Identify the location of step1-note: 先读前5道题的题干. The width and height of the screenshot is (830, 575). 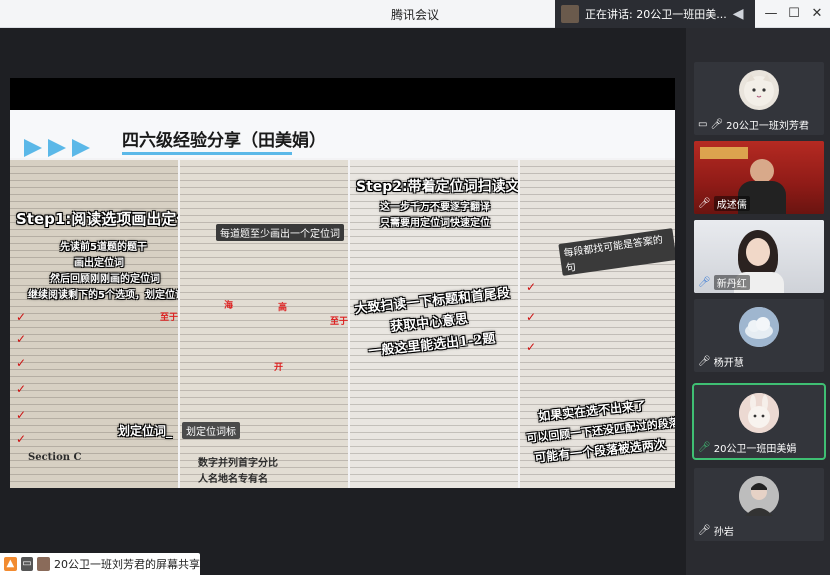
(103, 247).